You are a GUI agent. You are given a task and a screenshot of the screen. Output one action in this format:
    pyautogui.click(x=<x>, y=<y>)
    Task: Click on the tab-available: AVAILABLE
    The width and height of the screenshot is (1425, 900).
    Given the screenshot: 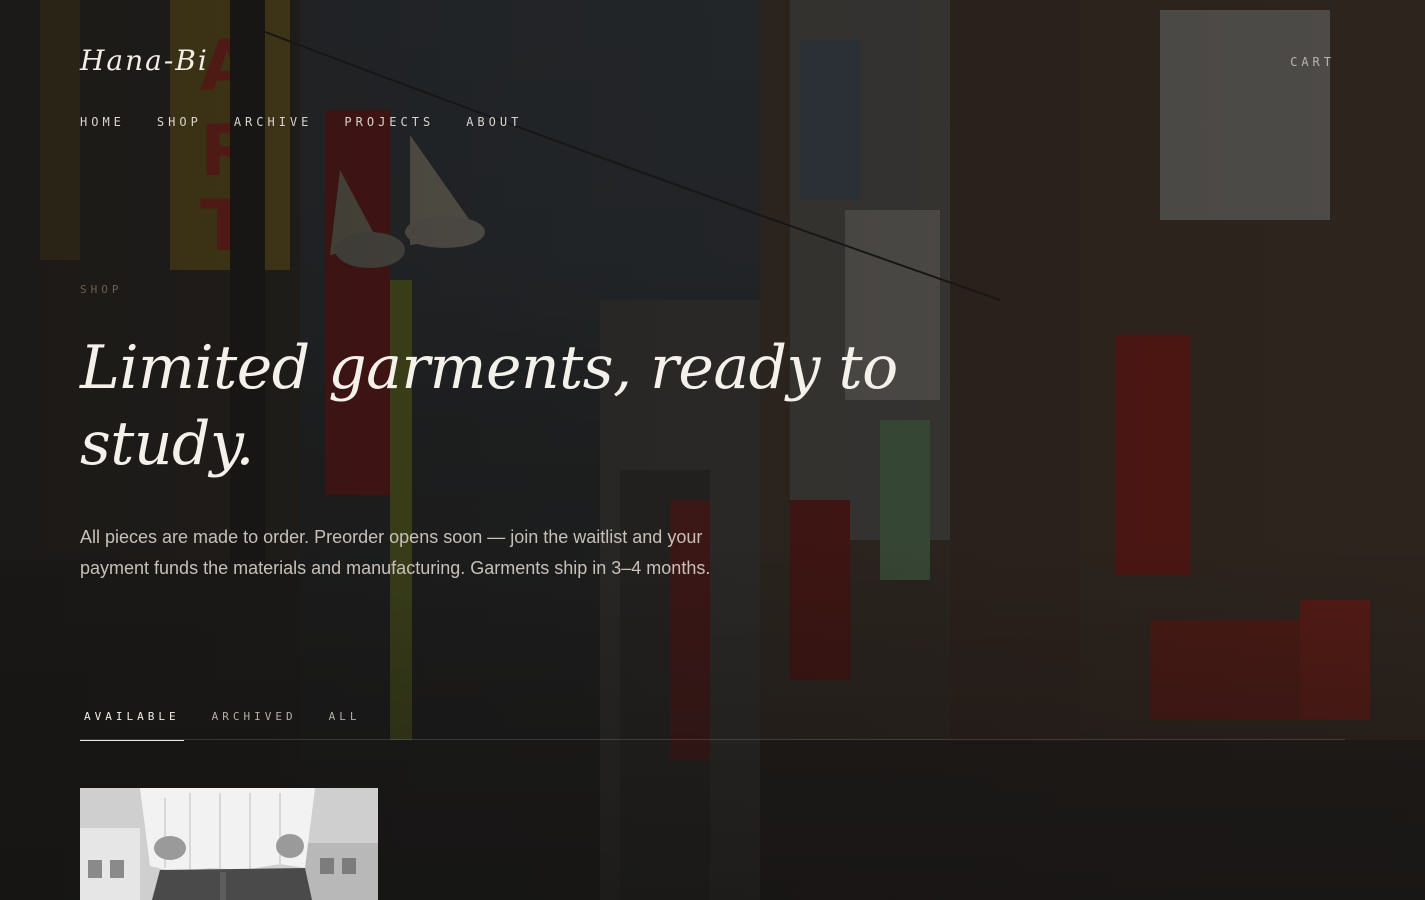 What is the action you would take?
    pyautogui.click(x=132, y=724)
    